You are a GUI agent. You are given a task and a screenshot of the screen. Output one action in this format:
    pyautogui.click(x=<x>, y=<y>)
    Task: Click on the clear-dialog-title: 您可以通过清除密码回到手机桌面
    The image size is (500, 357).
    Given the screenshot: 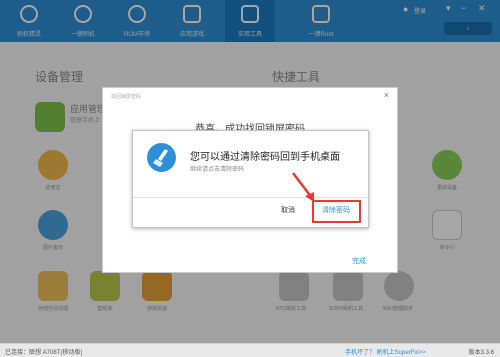 What is the action you would take?
    pyautogui.click(x=265, y=157)
    